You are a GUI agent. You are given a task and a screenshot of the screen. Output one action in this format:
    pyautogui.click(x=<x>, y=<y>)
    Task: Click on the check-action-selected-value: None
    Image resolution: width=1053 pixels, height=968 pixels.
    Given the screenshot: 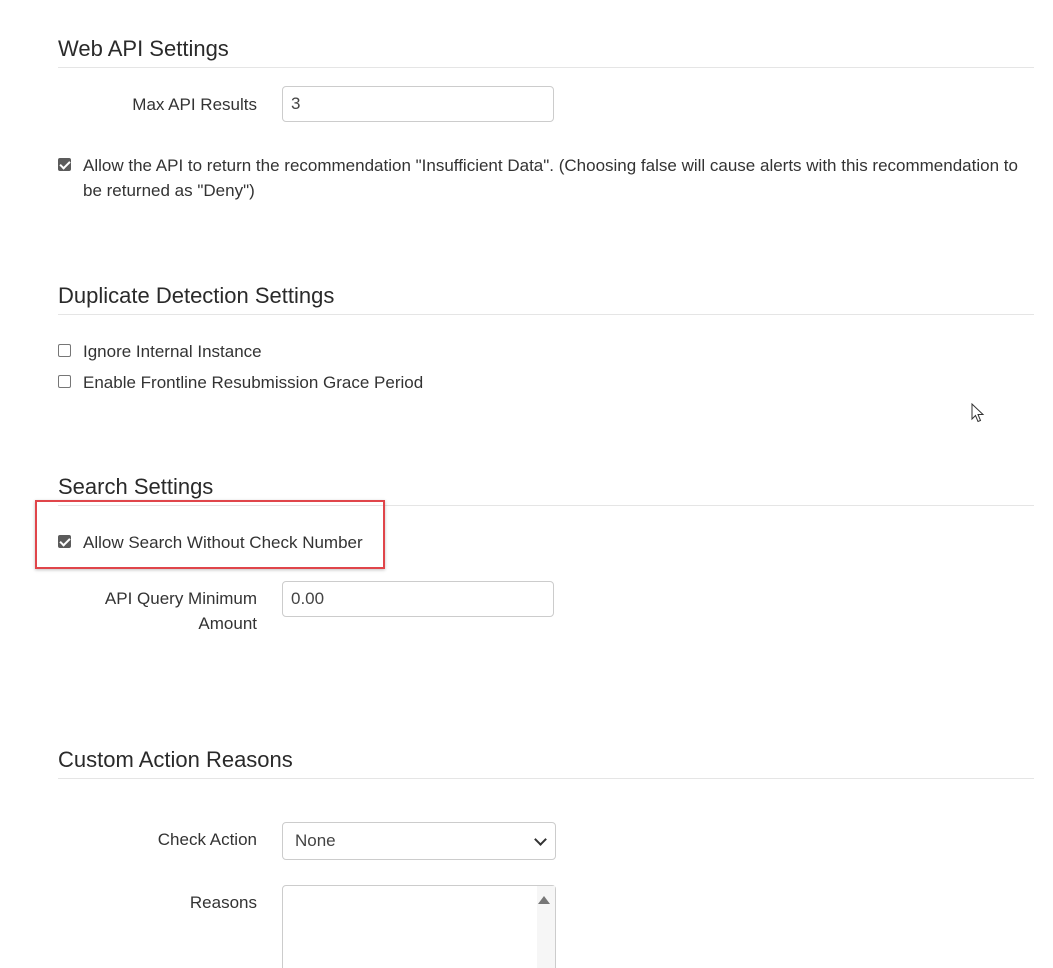 What is the action you would take?
    pyautogui.click(x=315, y=840)
    